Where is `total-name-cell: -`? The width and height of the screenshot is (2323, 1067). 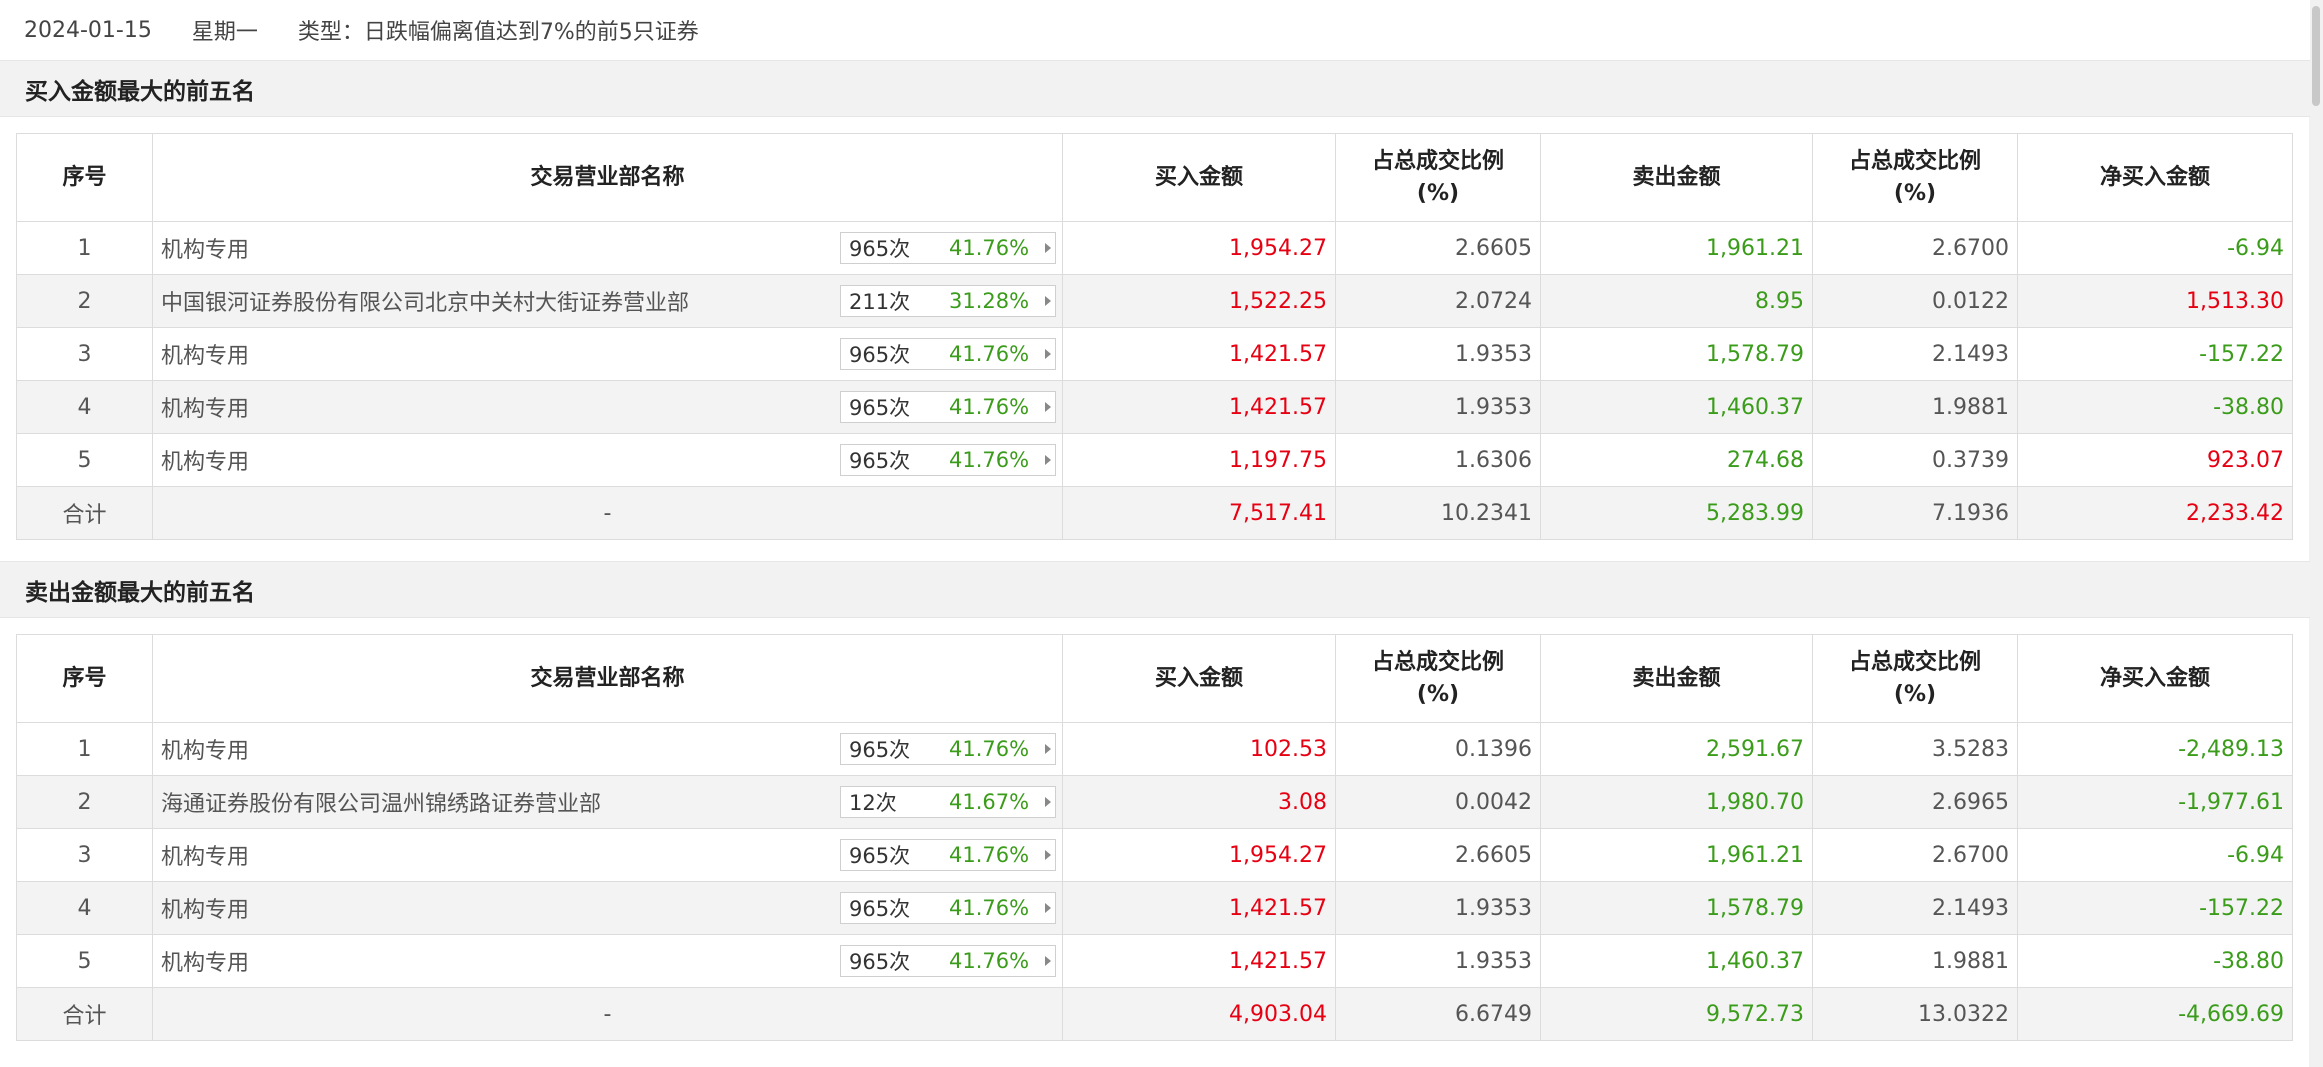 total-name-cell: - is located at coordinates (607, 513).